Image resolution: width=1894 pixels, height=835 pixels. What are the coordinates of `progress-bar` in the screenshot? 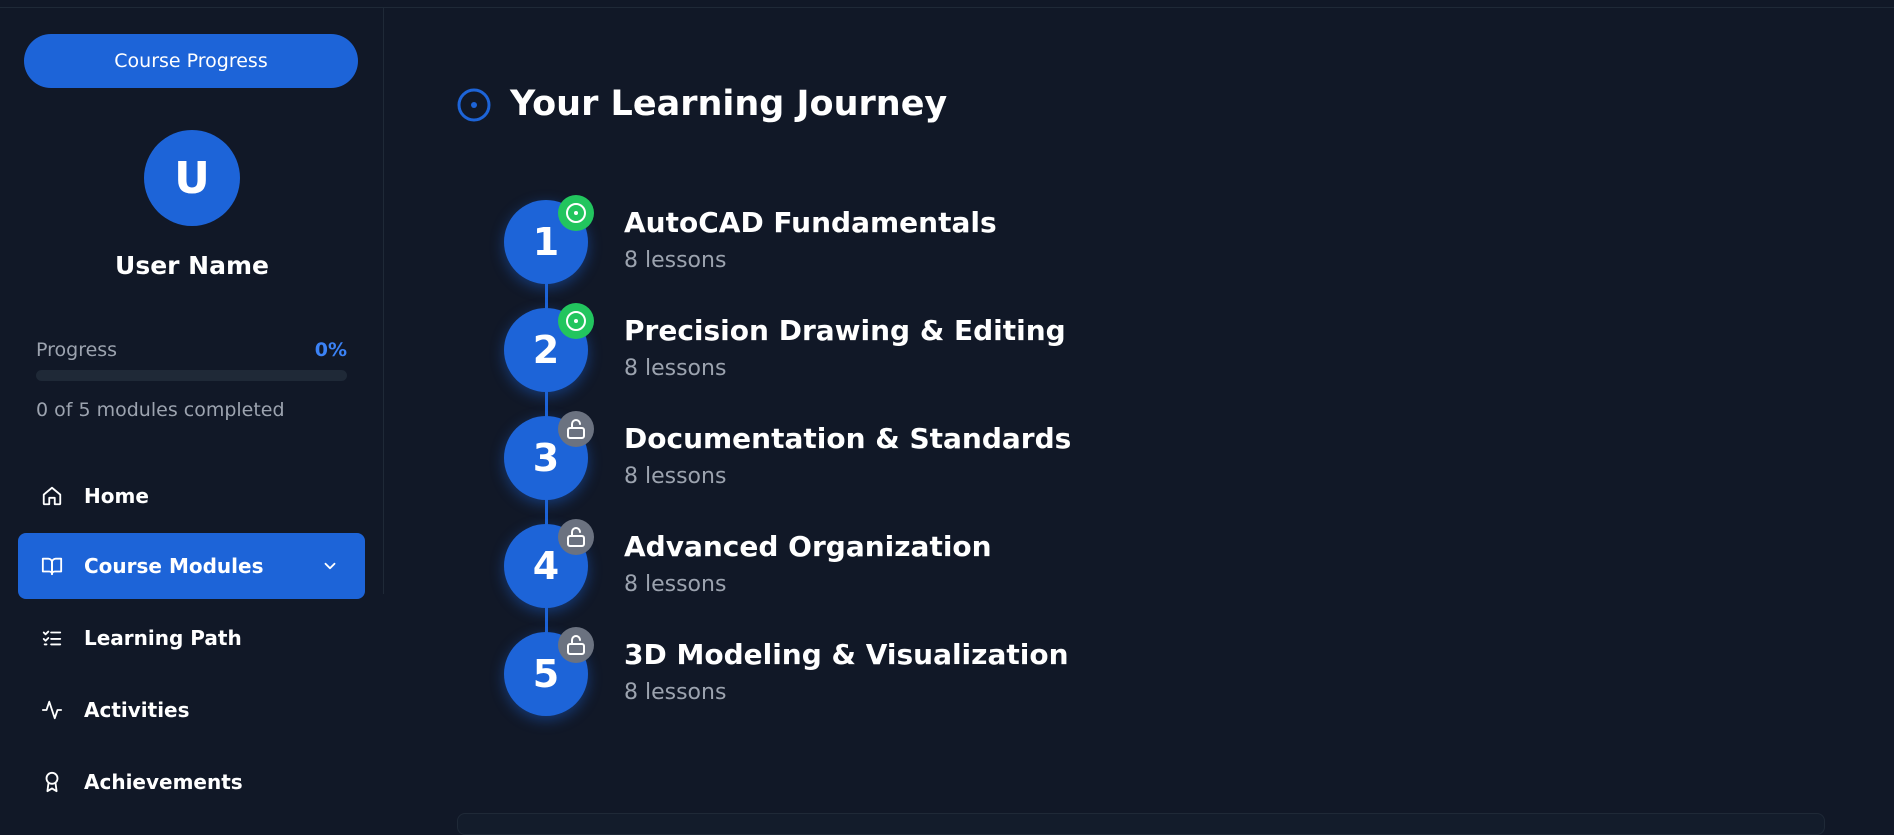 It's located at (191, 375).